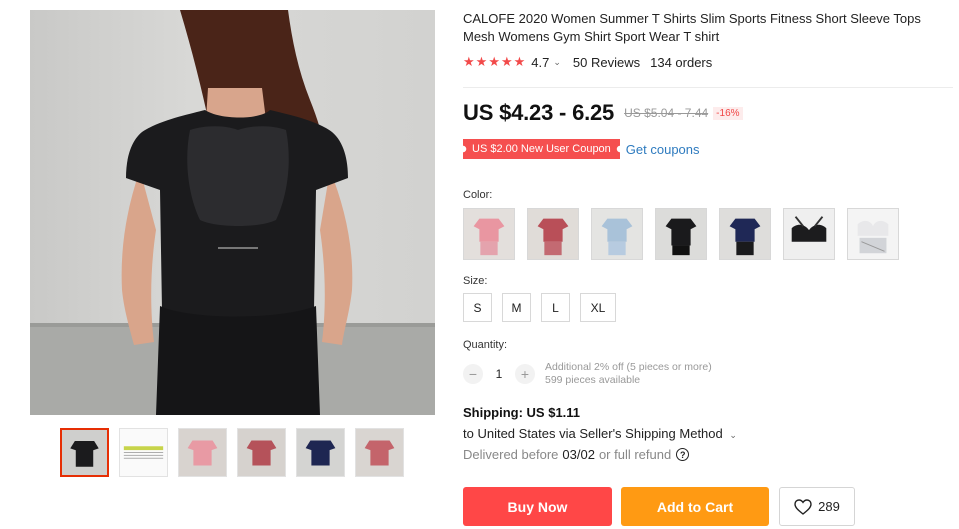  I want to click on quantity-label: Quantity:, so click(485, 345).